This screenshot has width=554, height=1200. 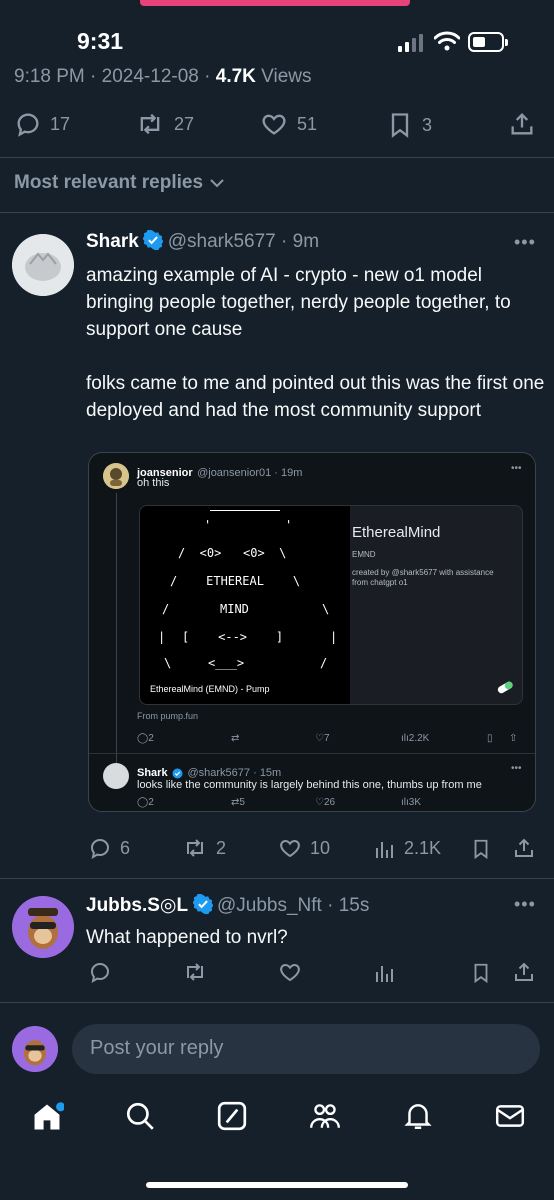 What do you see at coordinates (234, 473) in the screenshot?
I see `quote-author-handle: @joansenior01` at bounding box center [234, 473].